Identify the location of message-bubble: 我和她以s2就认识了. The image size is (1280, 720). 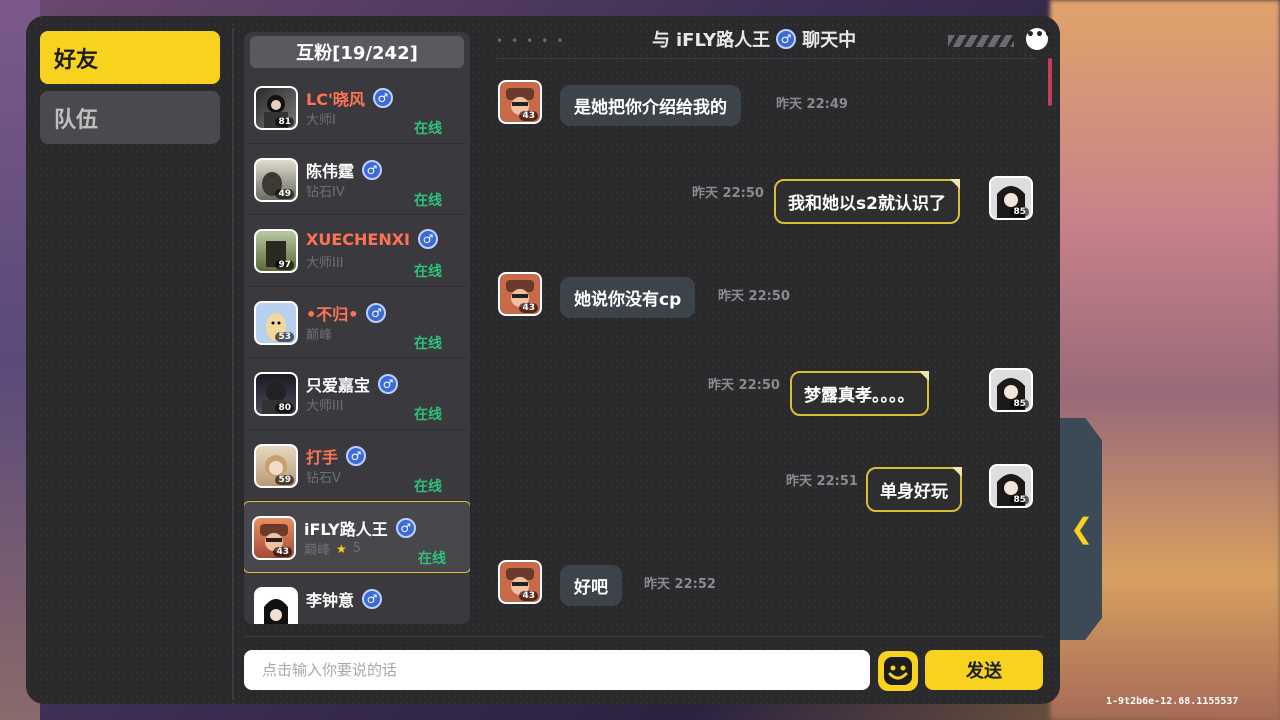
(867, 201).